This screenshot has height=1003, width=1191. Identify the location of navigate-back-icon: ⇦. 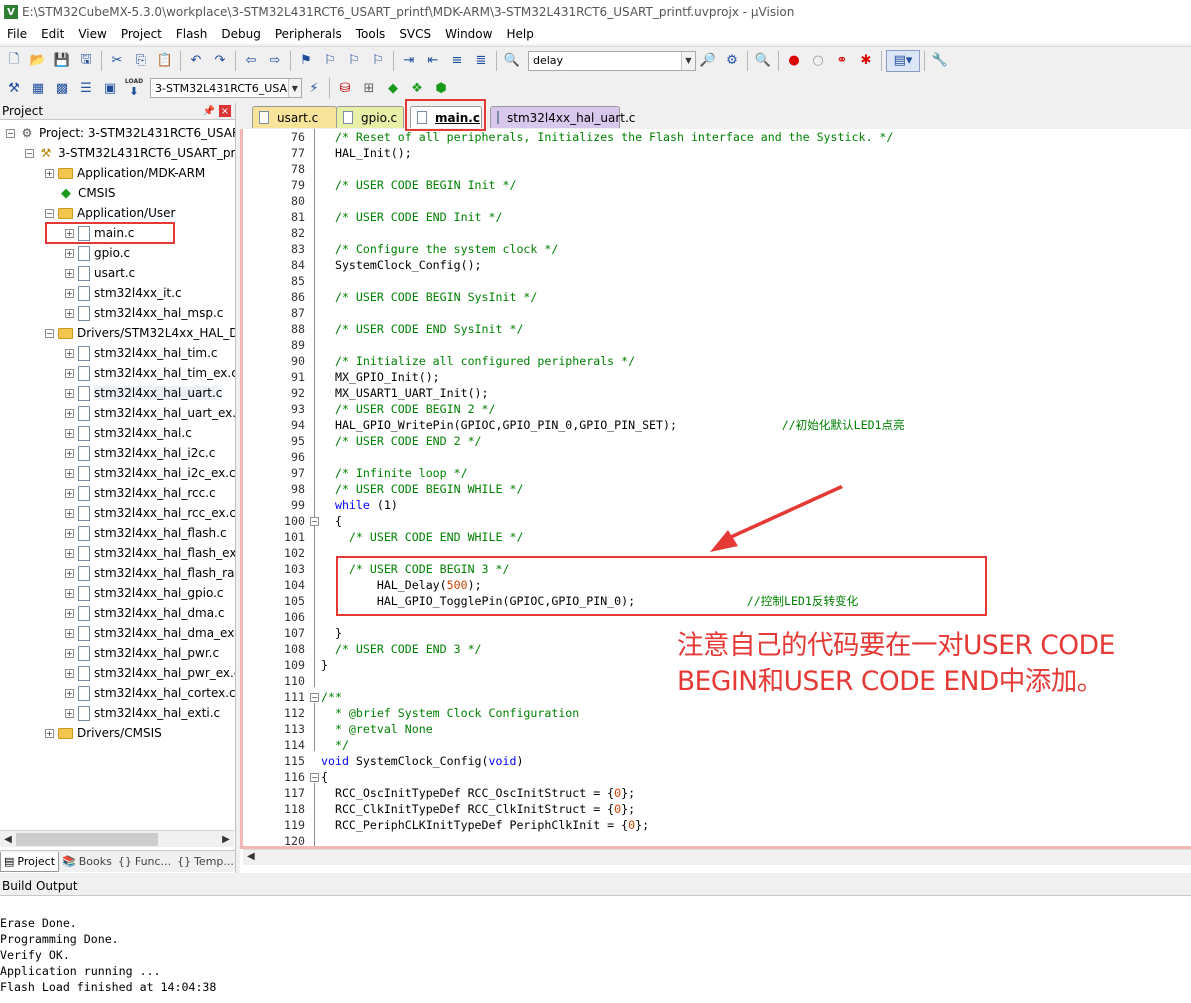
(251, 61).